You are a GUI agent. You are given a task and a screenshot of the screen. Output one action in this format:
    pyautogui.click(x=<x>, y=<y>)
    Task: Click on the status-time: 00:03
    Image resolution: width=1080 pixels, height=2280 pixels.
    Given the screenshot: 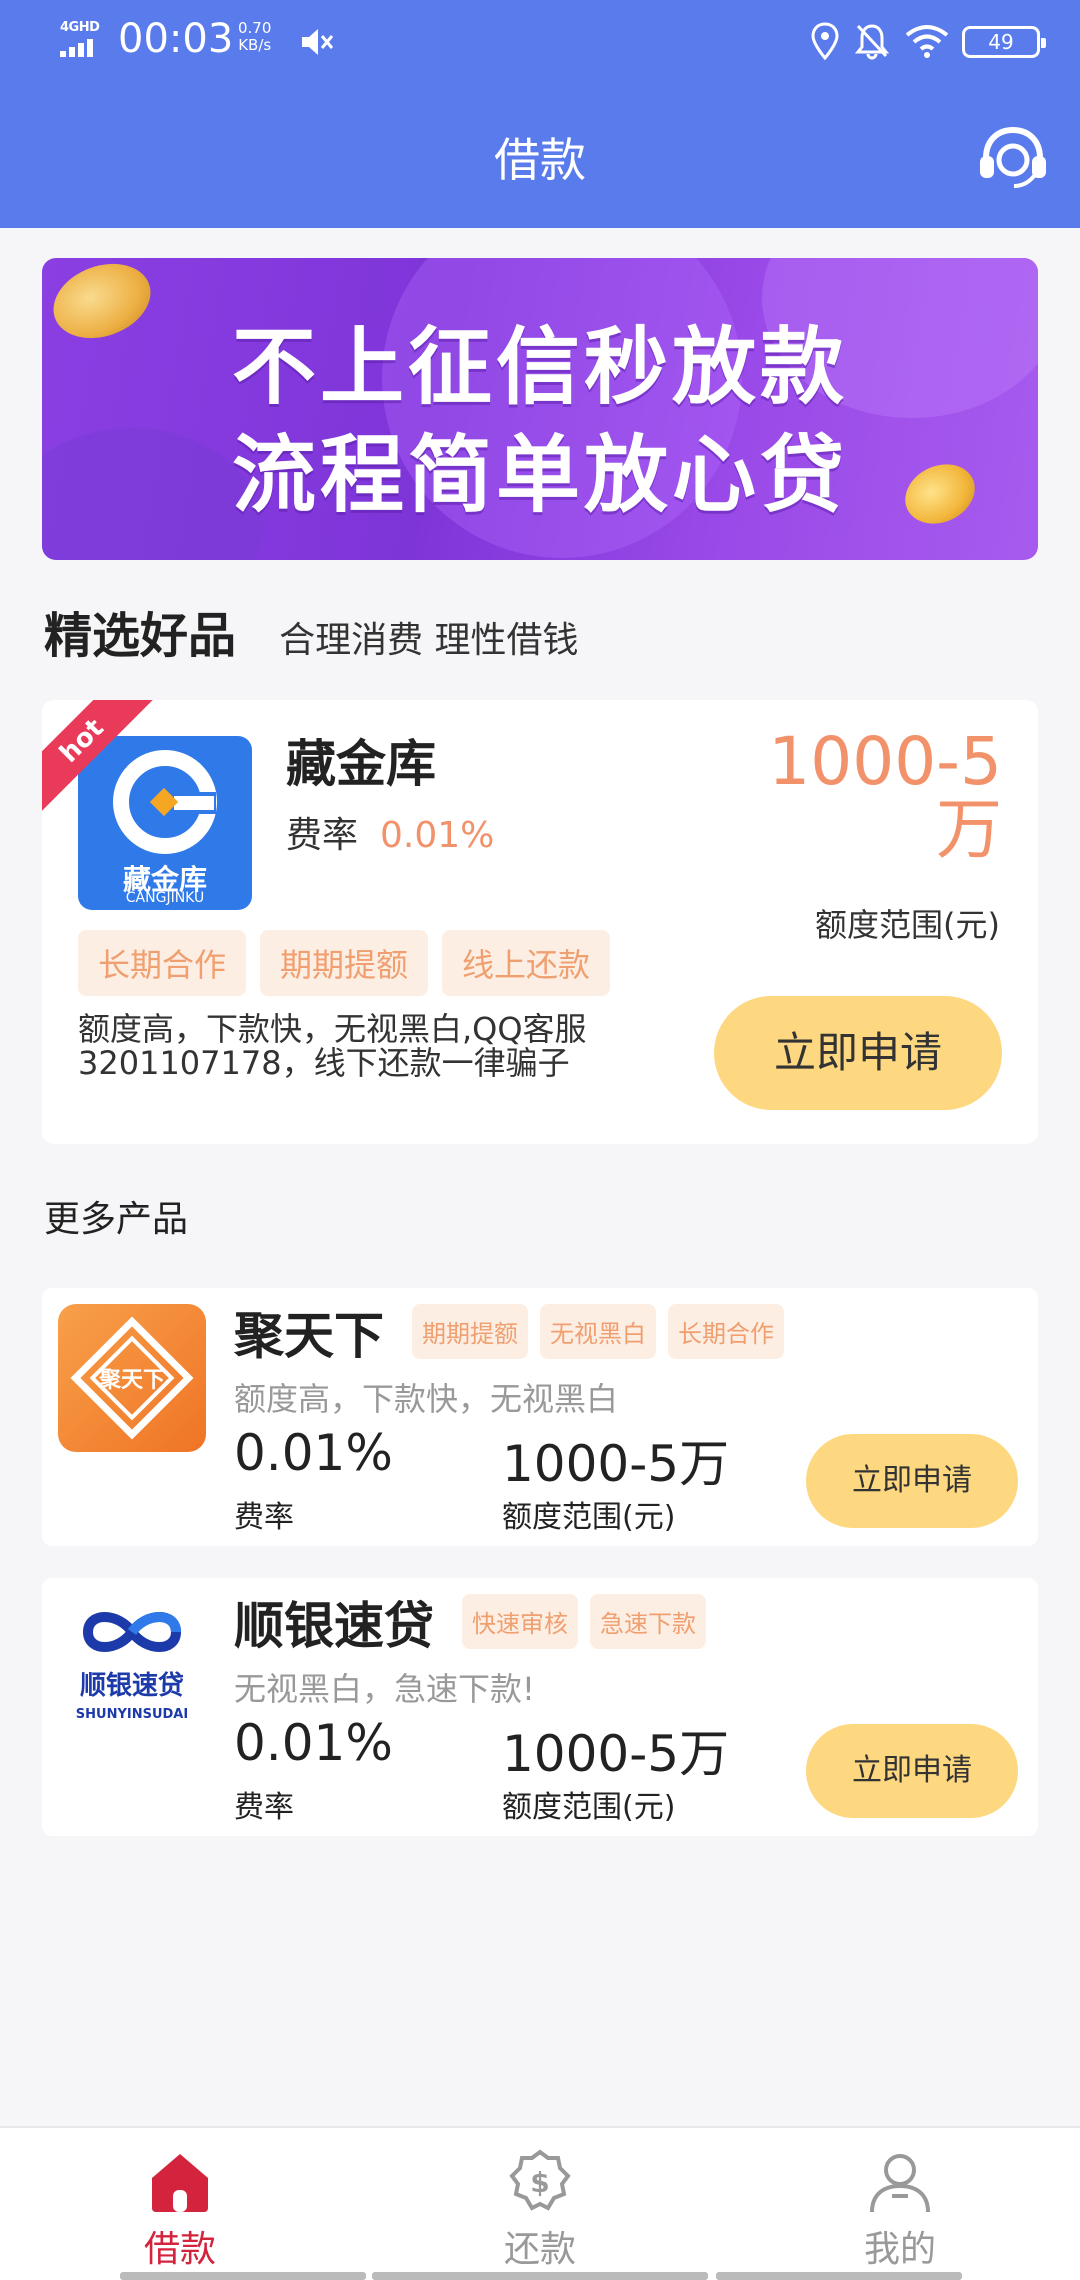 What is the action you would take?
    pyautogui.click(x=176, y=39)
    